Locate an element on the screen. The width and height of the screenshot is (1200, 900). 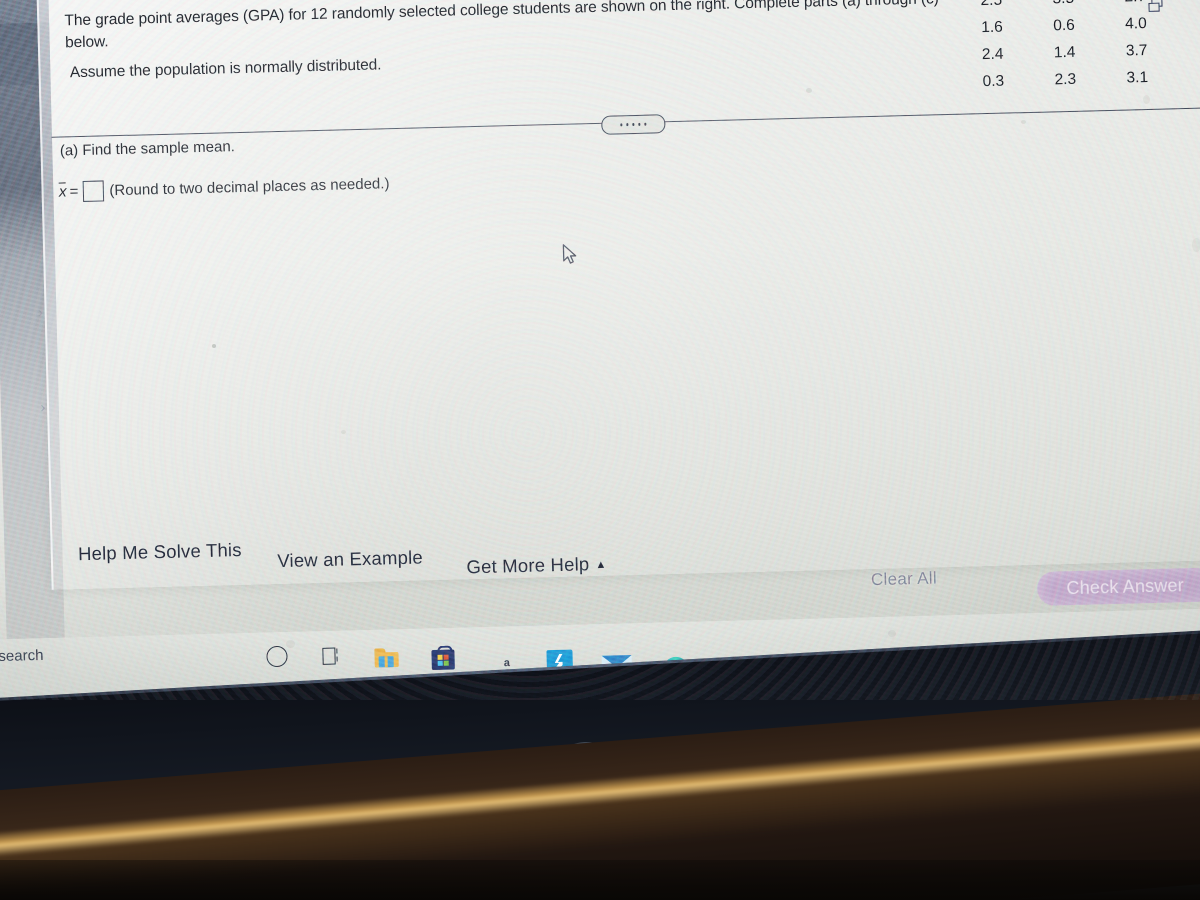
gpa-cell: 1.6 is located at coordinates (992, 27).